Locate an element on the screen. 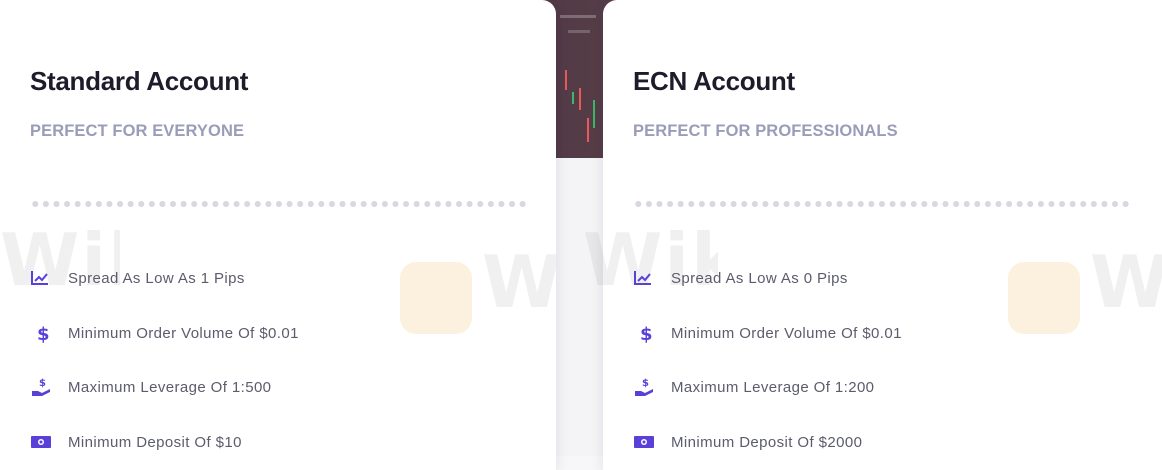  feature-text: Spread As Low As 0 Pips is located at coordinates (759, 278).